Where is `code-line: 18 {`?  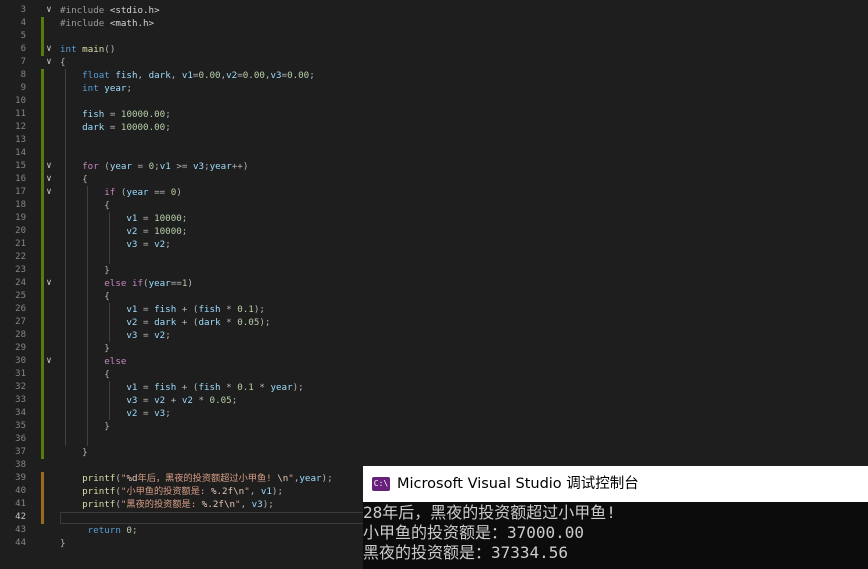
code-line: 18 { is located at coordinates (434, 205).